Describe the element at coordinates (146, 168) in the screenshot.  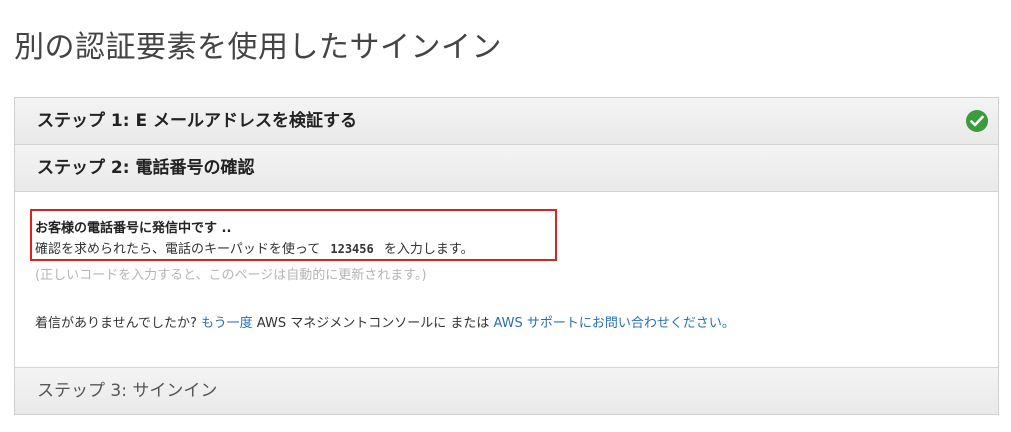
I see `step-2-label: ステップ 2: 電話番号の確認` at that location.